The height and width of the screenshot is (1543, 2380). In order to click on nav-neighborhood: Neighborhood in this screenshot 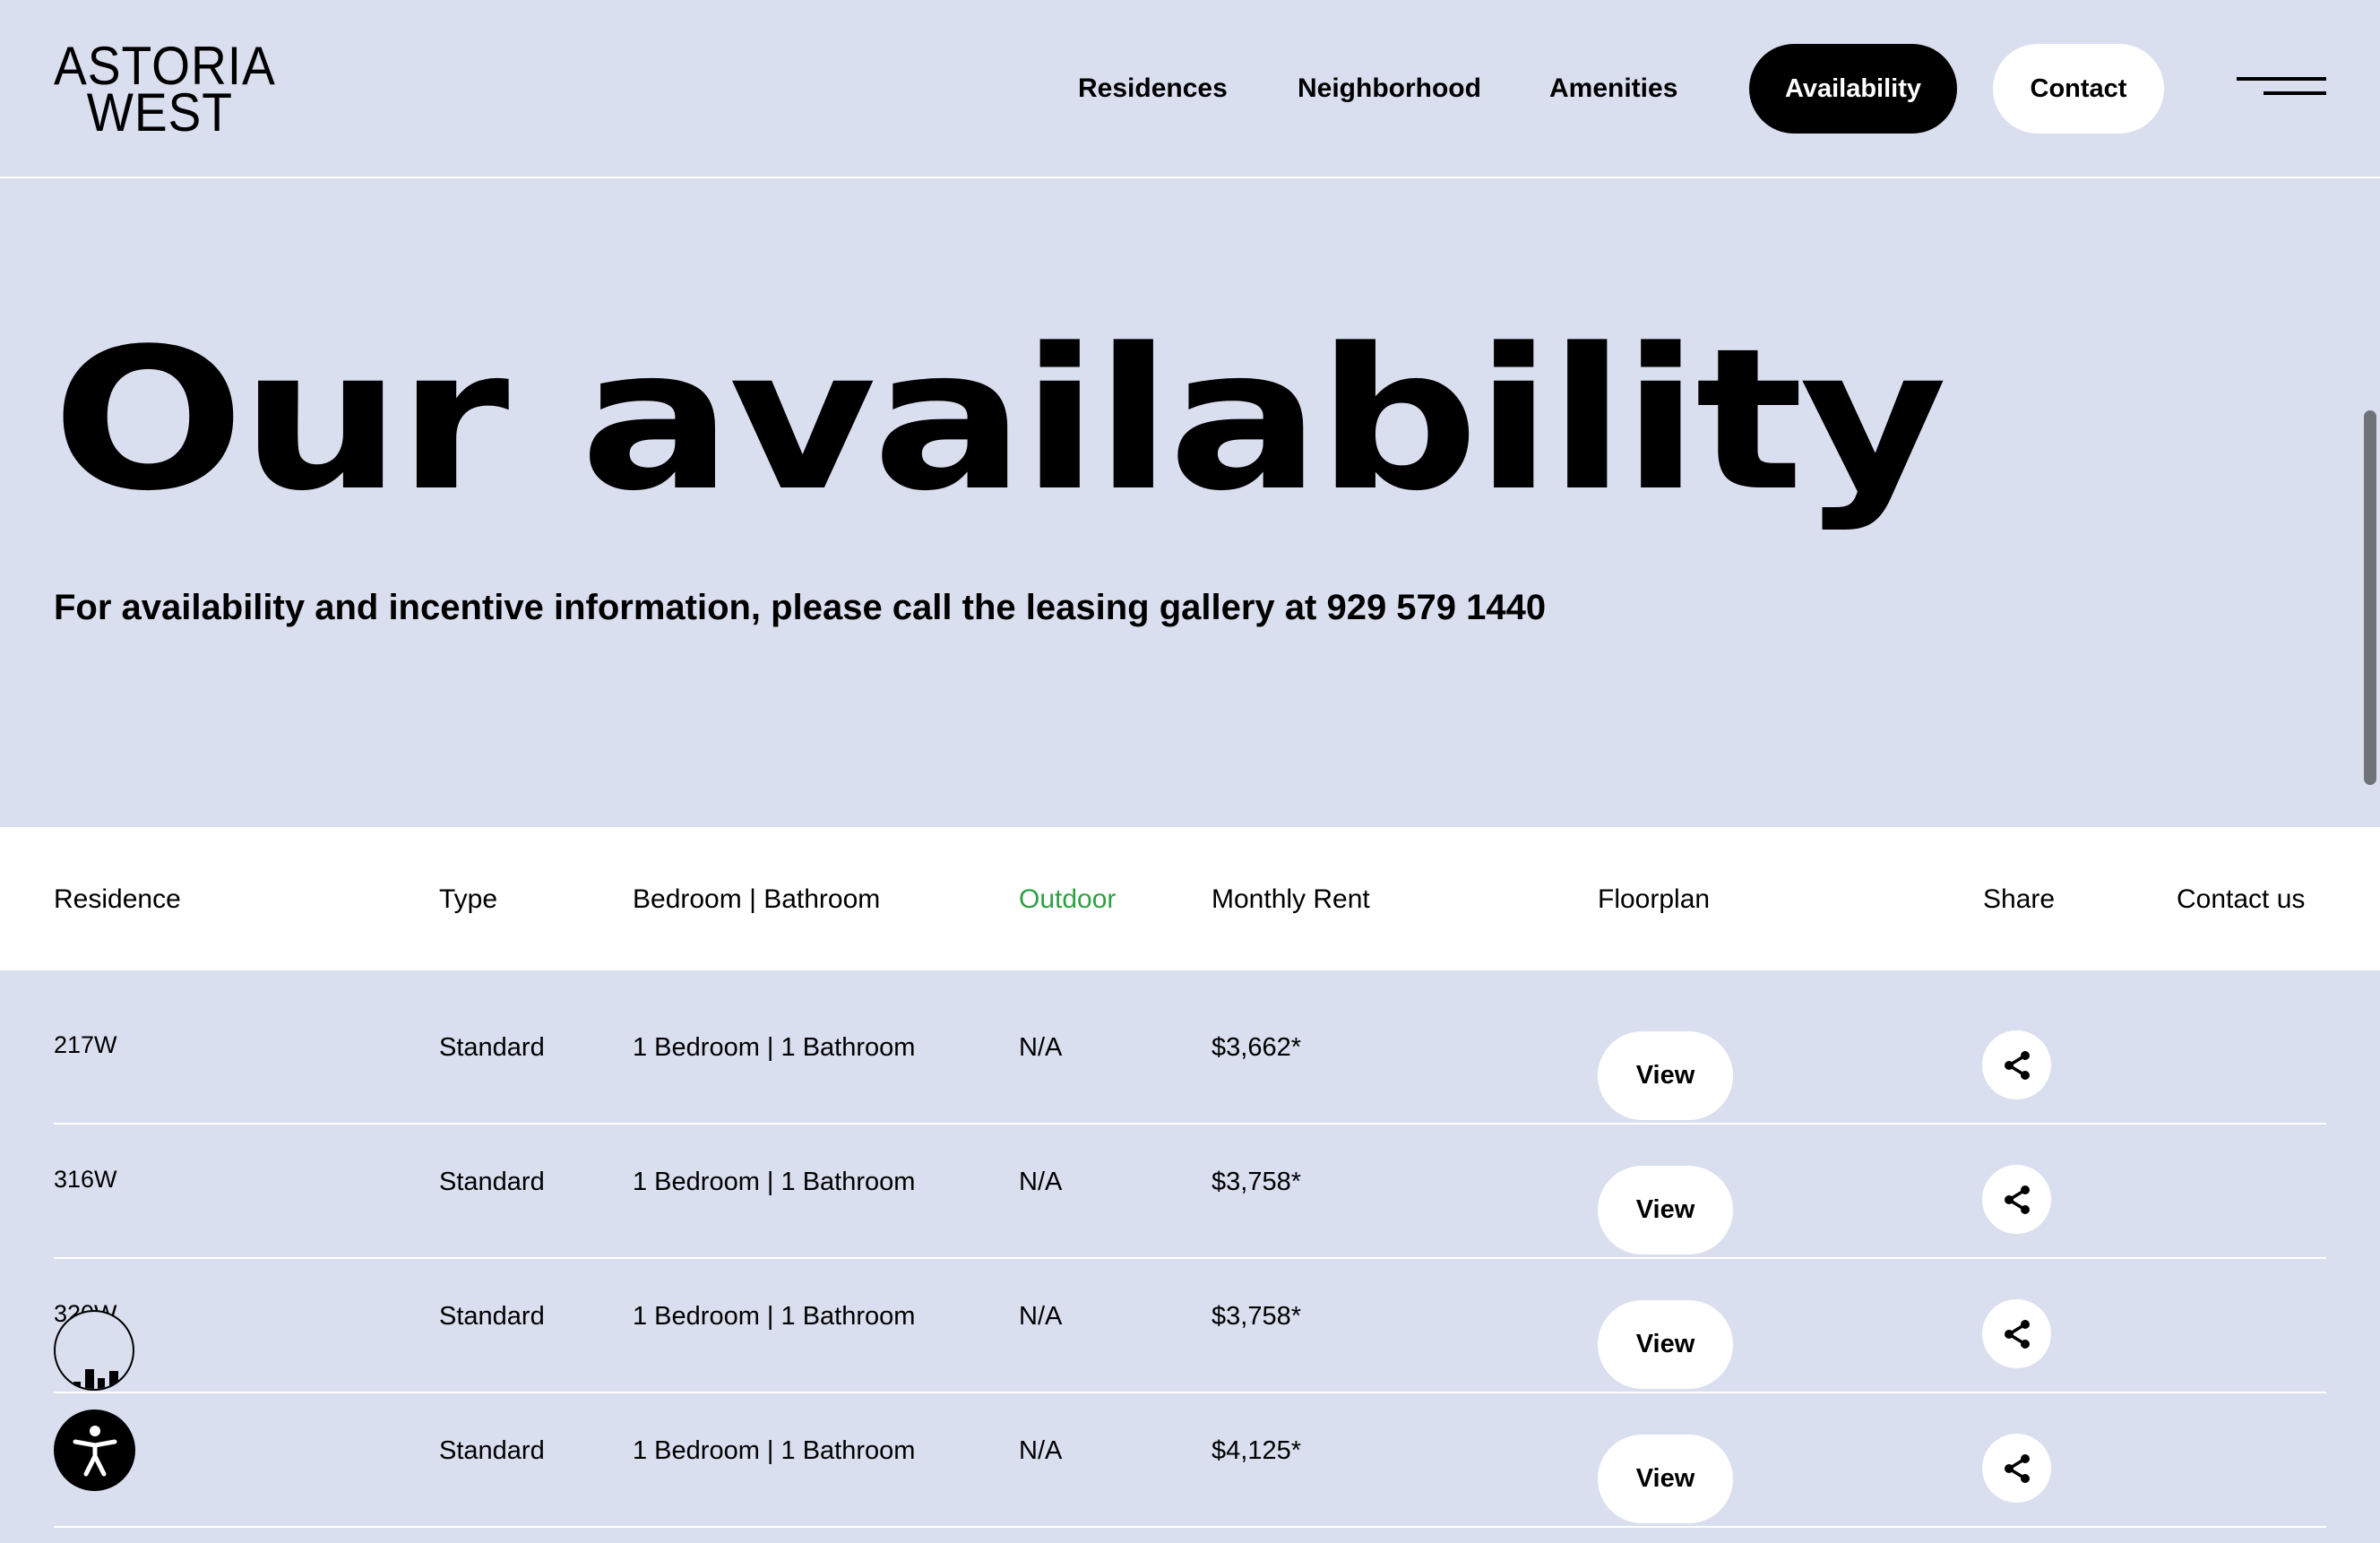, I will do `click(1390, 88)`.